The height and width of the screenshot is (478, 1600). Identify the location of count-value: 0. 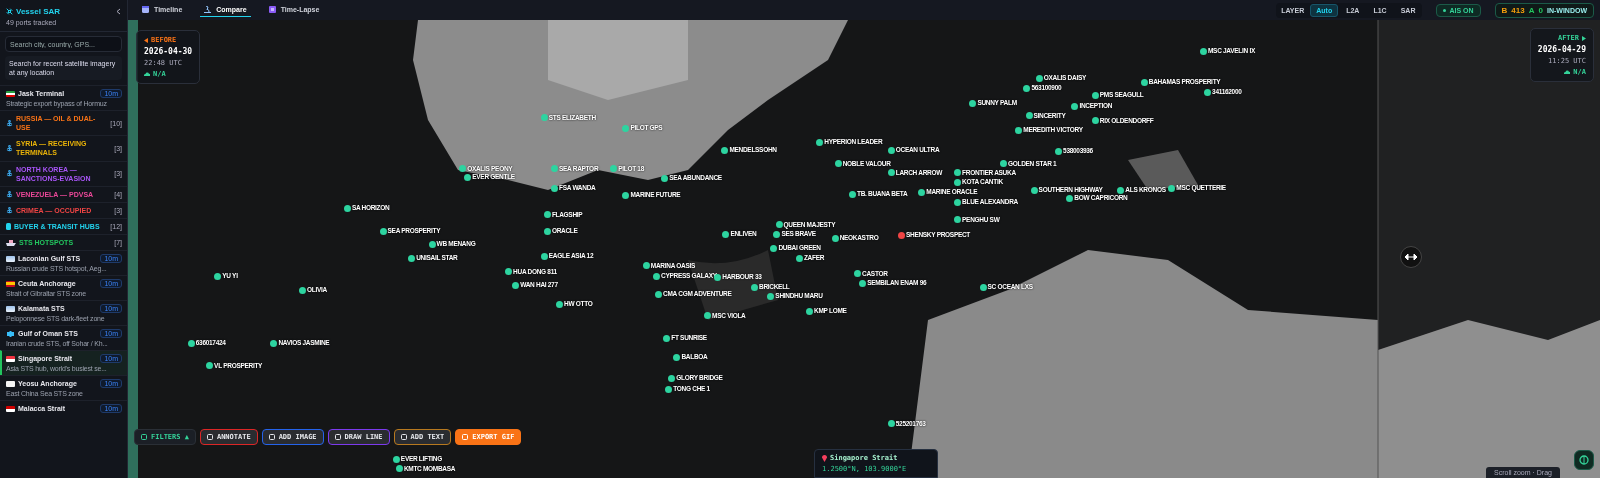
(1540, 10).